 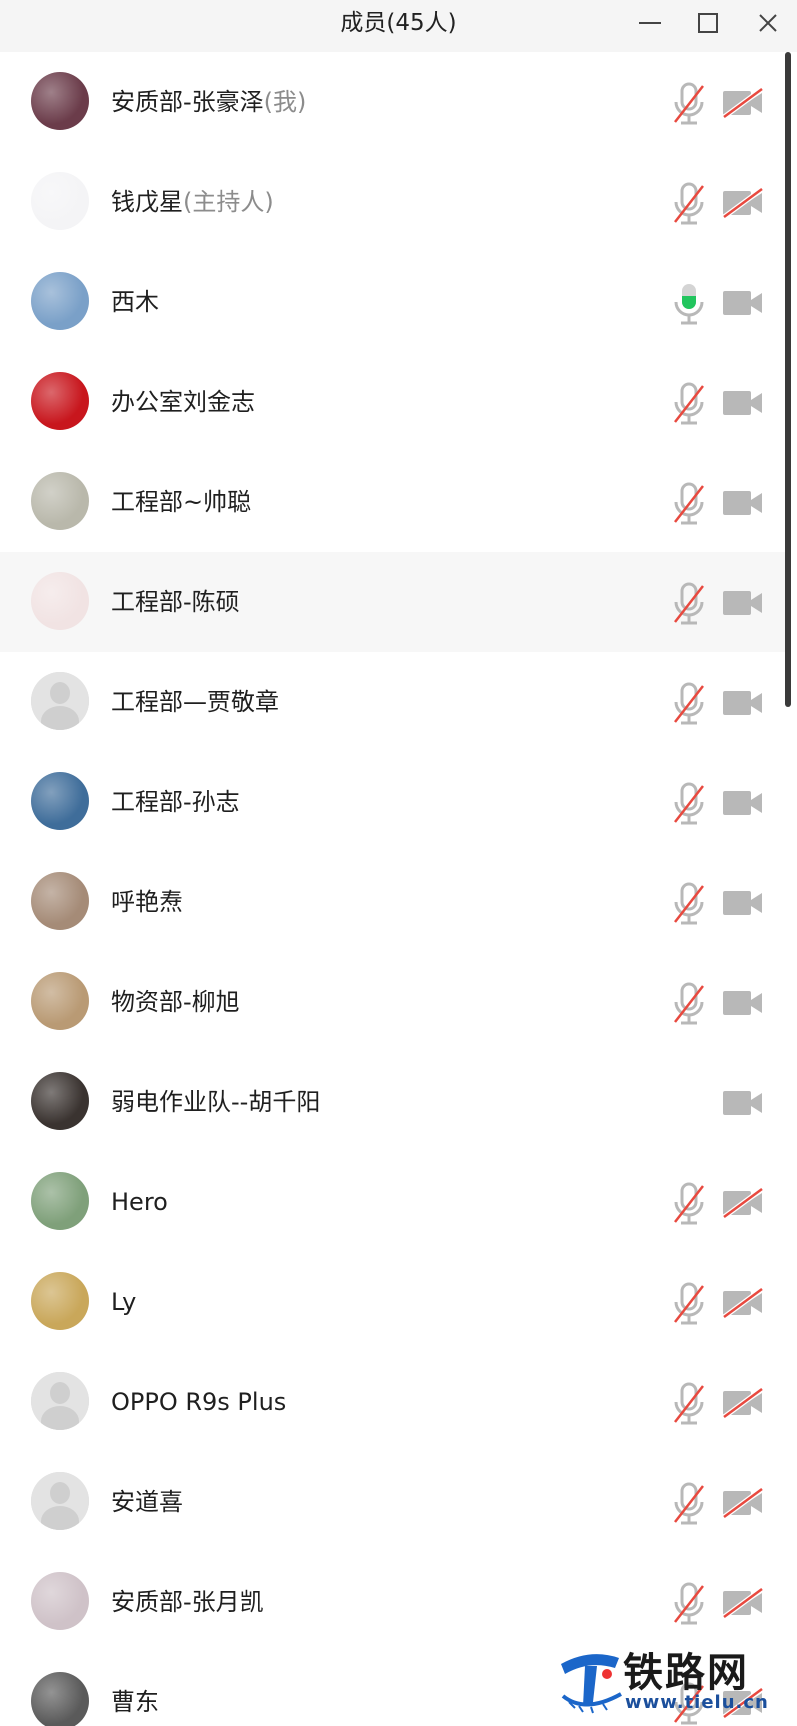 What do you see at coordinates (393, 1402) in the screenshot?
I see `member-row: OPPO R9s Plus` at bounding box center [393, 1402].